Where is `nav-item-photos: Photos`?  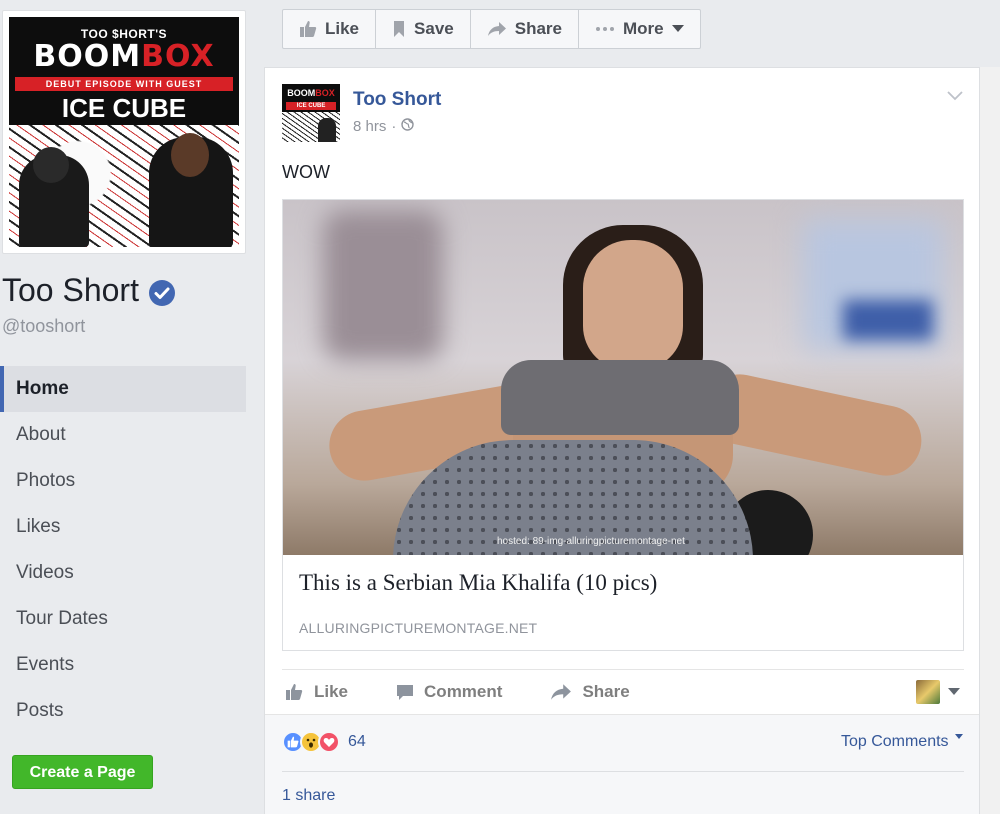
nav-item-photos: Photos is located at coordinates (123, 481).